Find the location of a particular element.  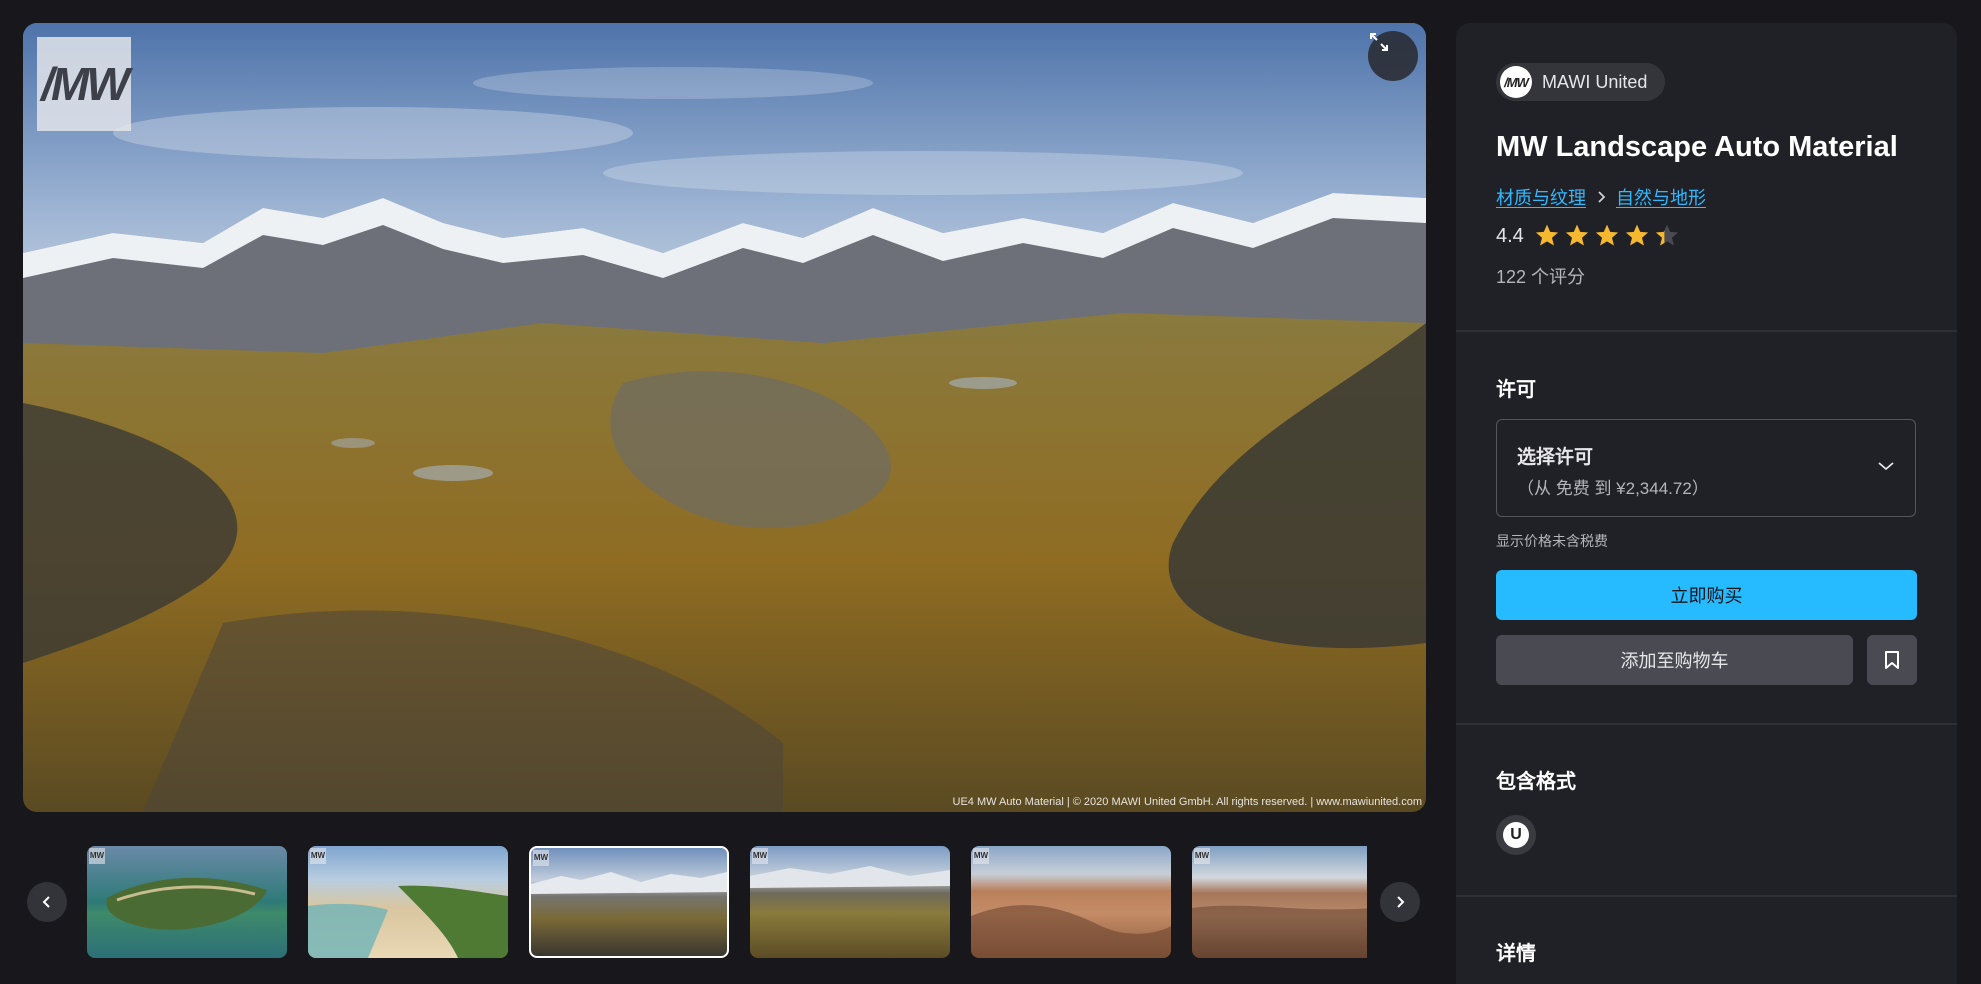

thumbnail-prev-button is located at coordinates (47, 902).